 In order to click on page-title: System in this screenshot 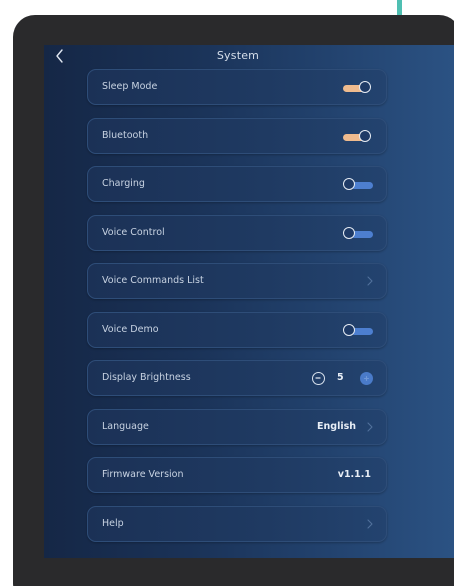, I will do `click(238, 55)`.